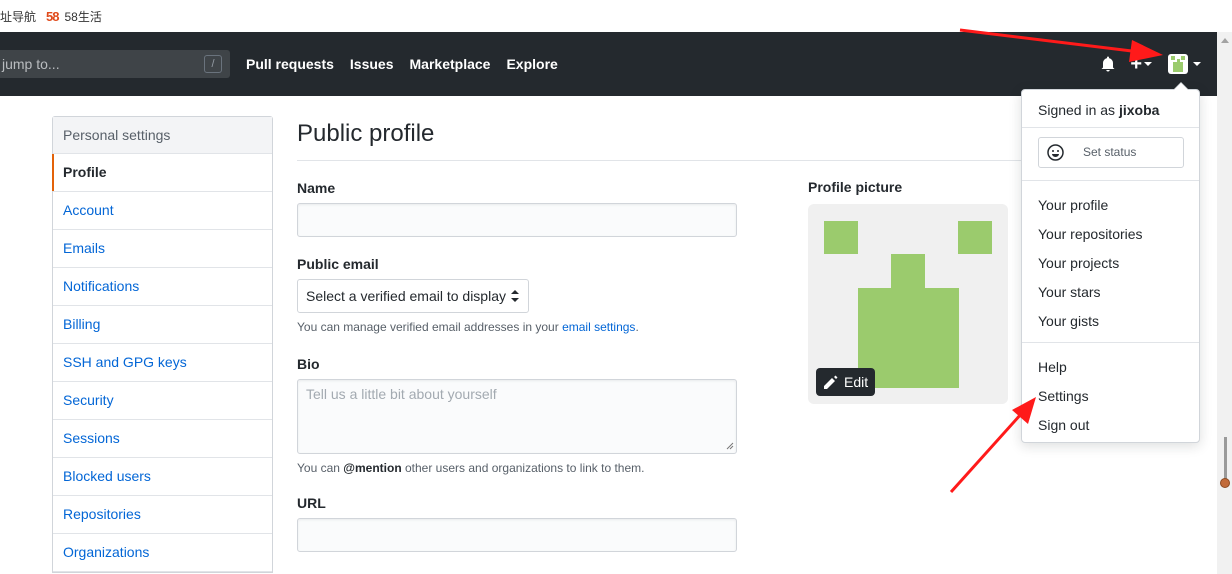 The image size is (1232, 574). Describe the element at coordinates (311, 503) in the screenshot. I see `url-label: URL` at that location.